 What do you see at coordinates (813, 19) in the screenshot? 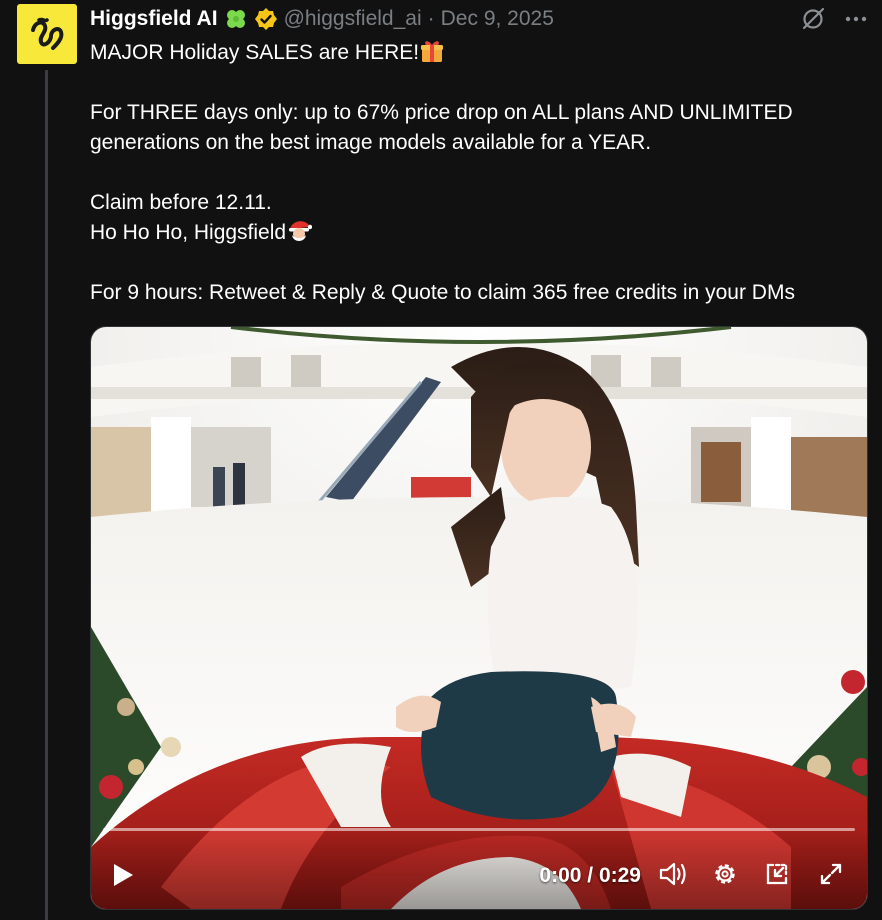
I see `grok-icon` at bounding box center [813, 19].